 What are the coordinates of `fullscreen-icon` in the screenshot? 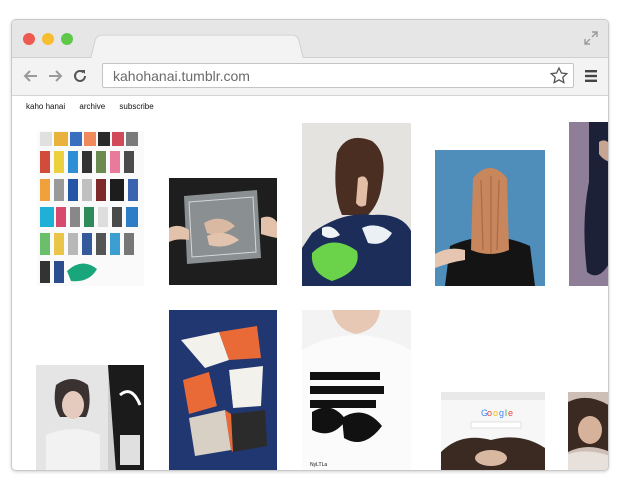 It's located at (591, 38).